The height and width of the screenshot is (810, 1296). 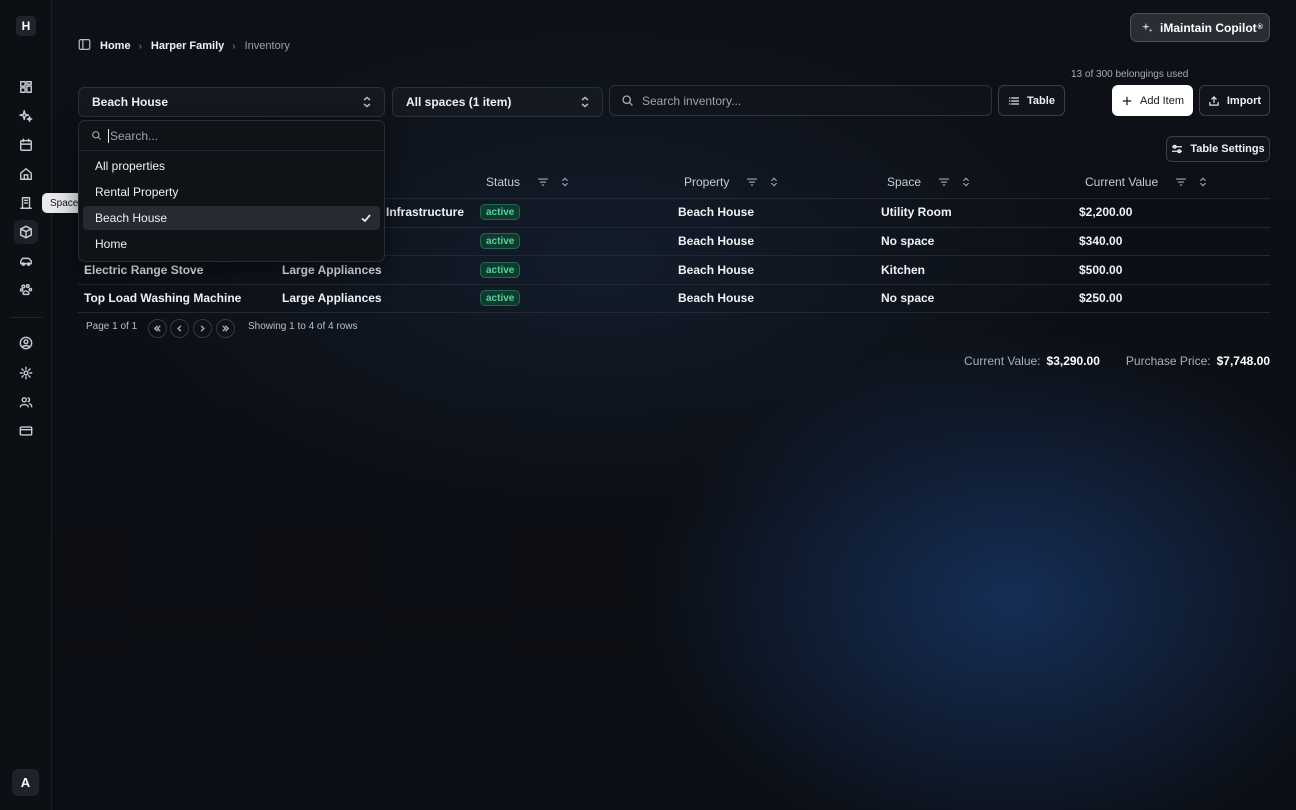 What do you see at coordinates (503, 182) in the screenshot?
I see `column-header-label: Status` at bounding box center [503, 182].